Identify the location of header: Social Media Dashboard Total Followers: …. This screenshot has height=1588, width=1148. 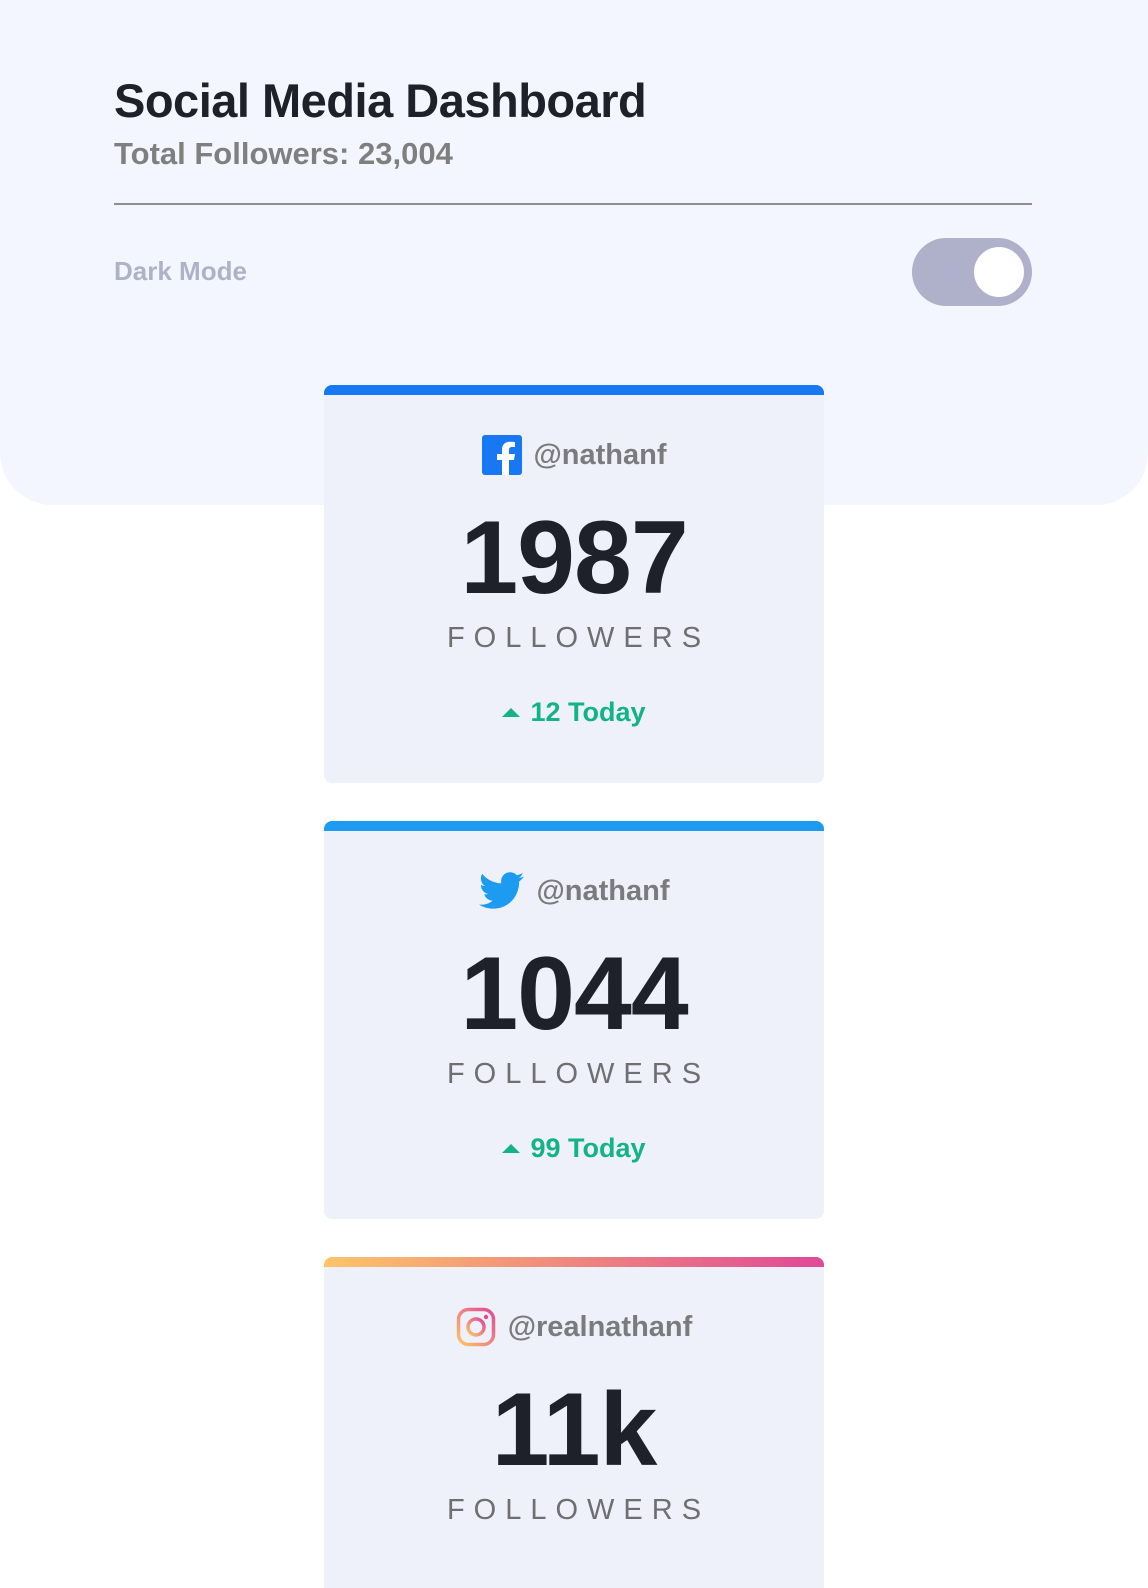
(573, 122).